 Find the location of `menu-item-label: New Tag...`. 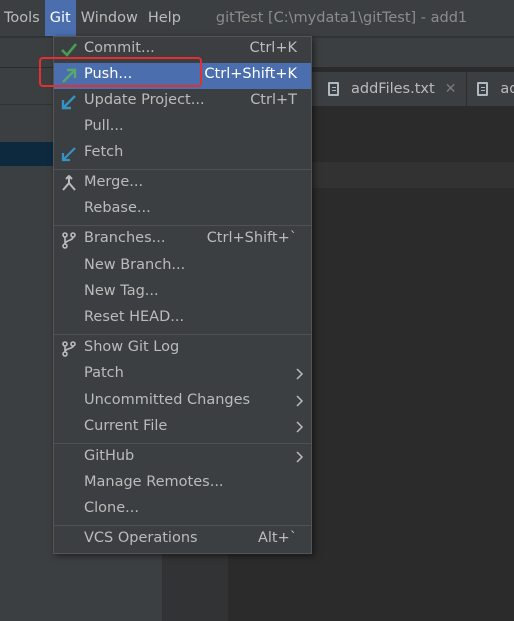

menu-item-label: New Tag... is located at coordinates (121, 291).